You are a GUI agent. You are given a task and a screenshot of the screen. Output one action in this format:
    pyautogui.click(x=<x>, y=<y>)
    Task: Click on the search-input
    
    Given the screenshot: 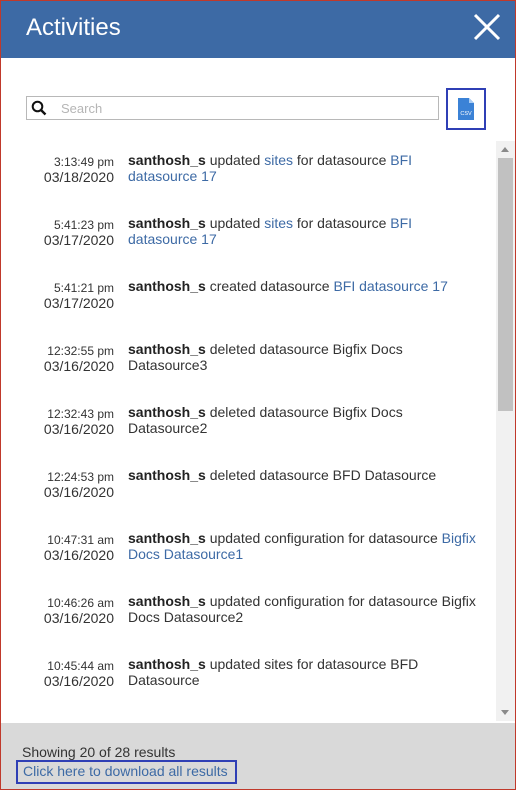 What is the action you would take?
    pyautogui.click(x=246, y=108)
    